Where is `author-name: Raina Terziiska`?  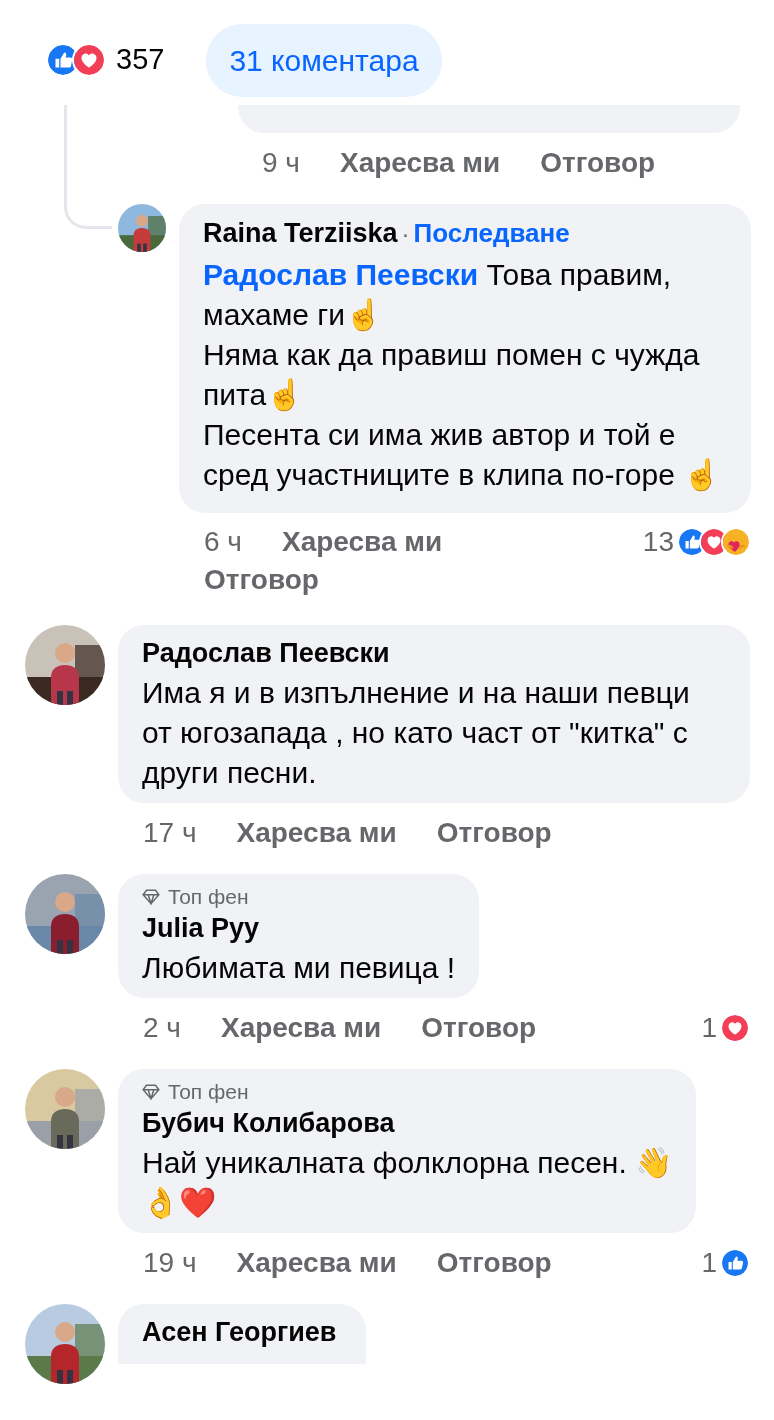
author-name: Raina Terziiska is located at coordinates (300, 233).